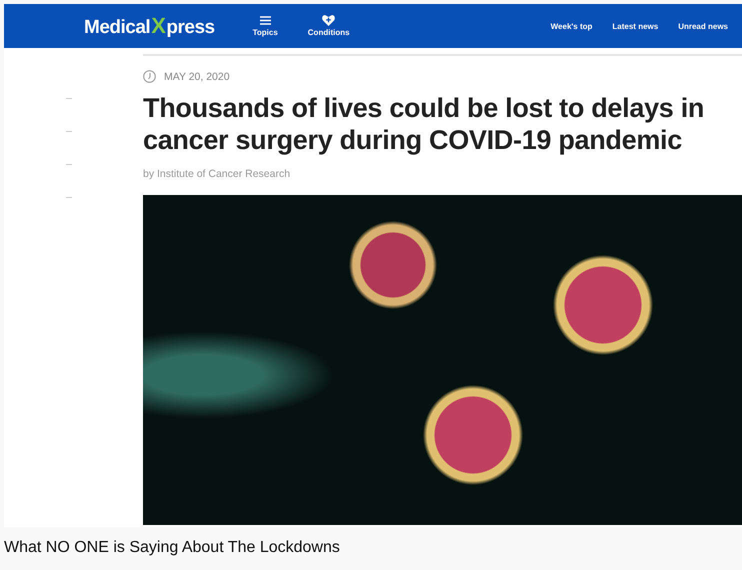 The height and width of the screenshot is (570, 742). Describe the element at coordinates (149, 26) in the screenshot. I see `site-logo: MedicalXpress` at that location.